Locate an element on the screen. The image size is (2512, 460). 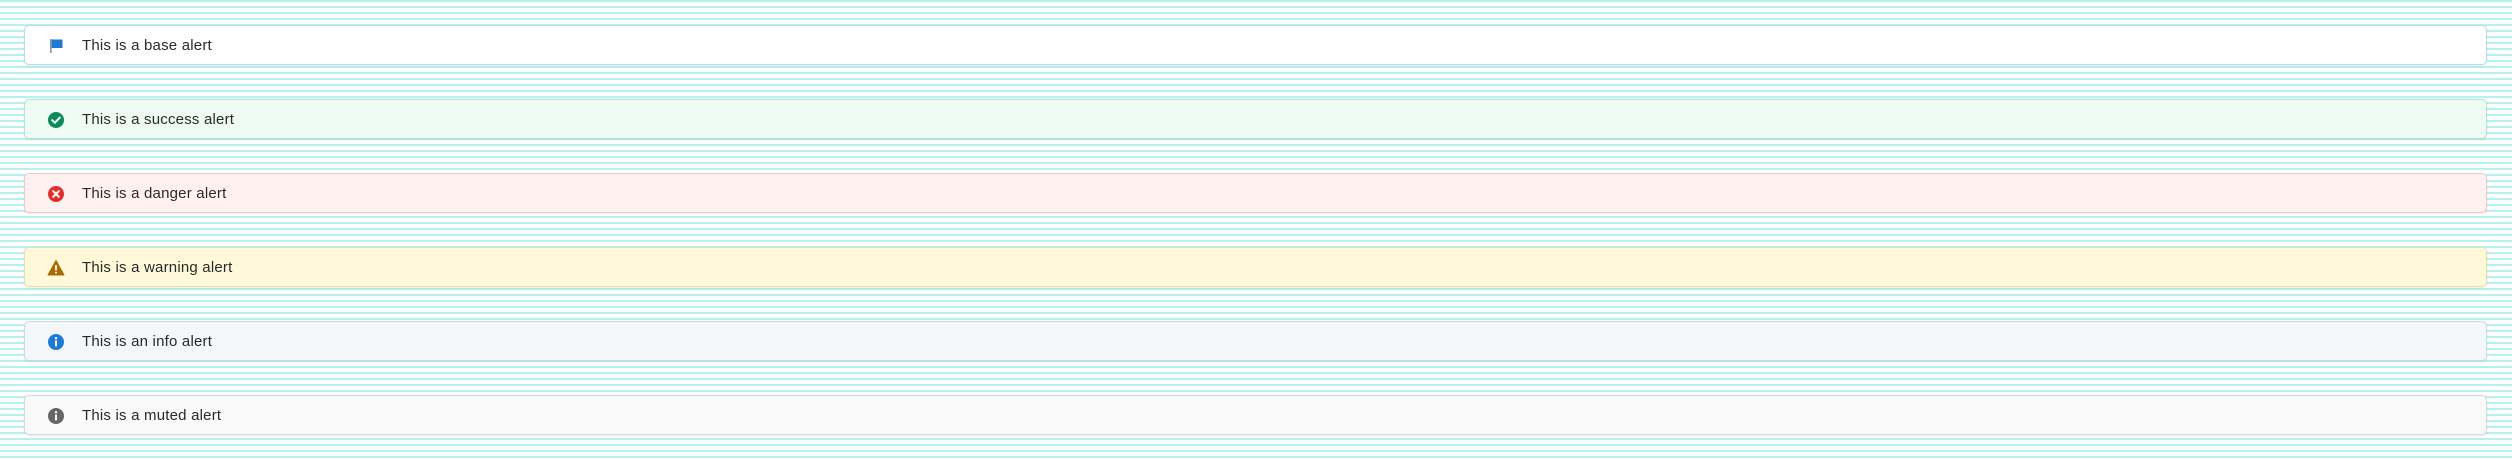
base-alert: This is a base alert is located at coordinates (1255, 45).